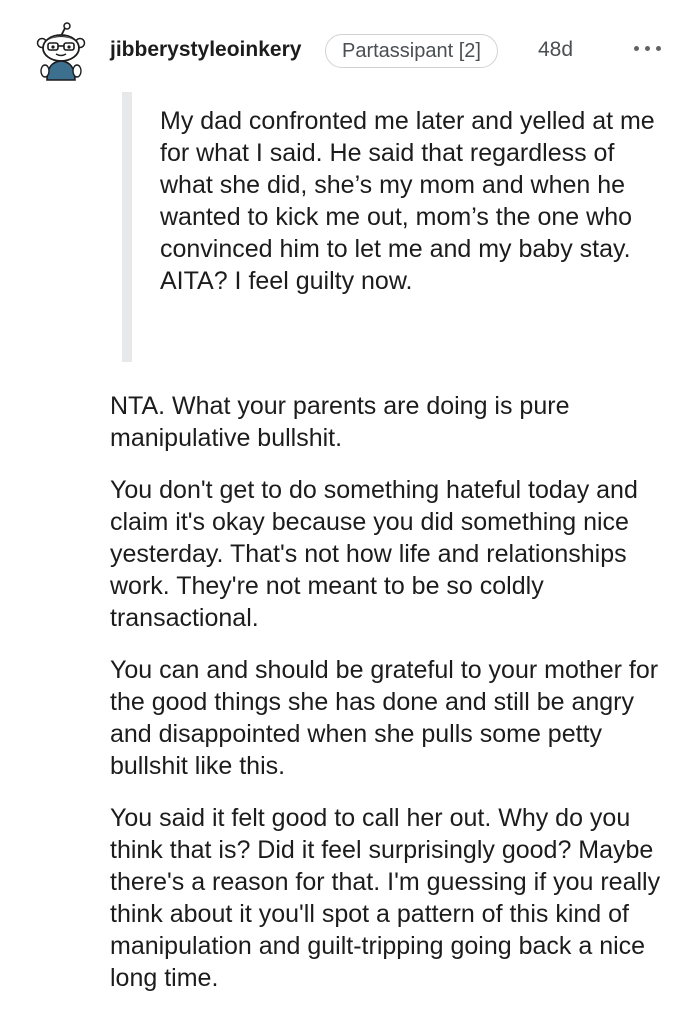 This screenshot has width=700, height=1014. What do you see at coordinates (205, 50) in the screenshot?
I see `comment-author: jibberystyleoinkery` at bounding box center [205, 50].